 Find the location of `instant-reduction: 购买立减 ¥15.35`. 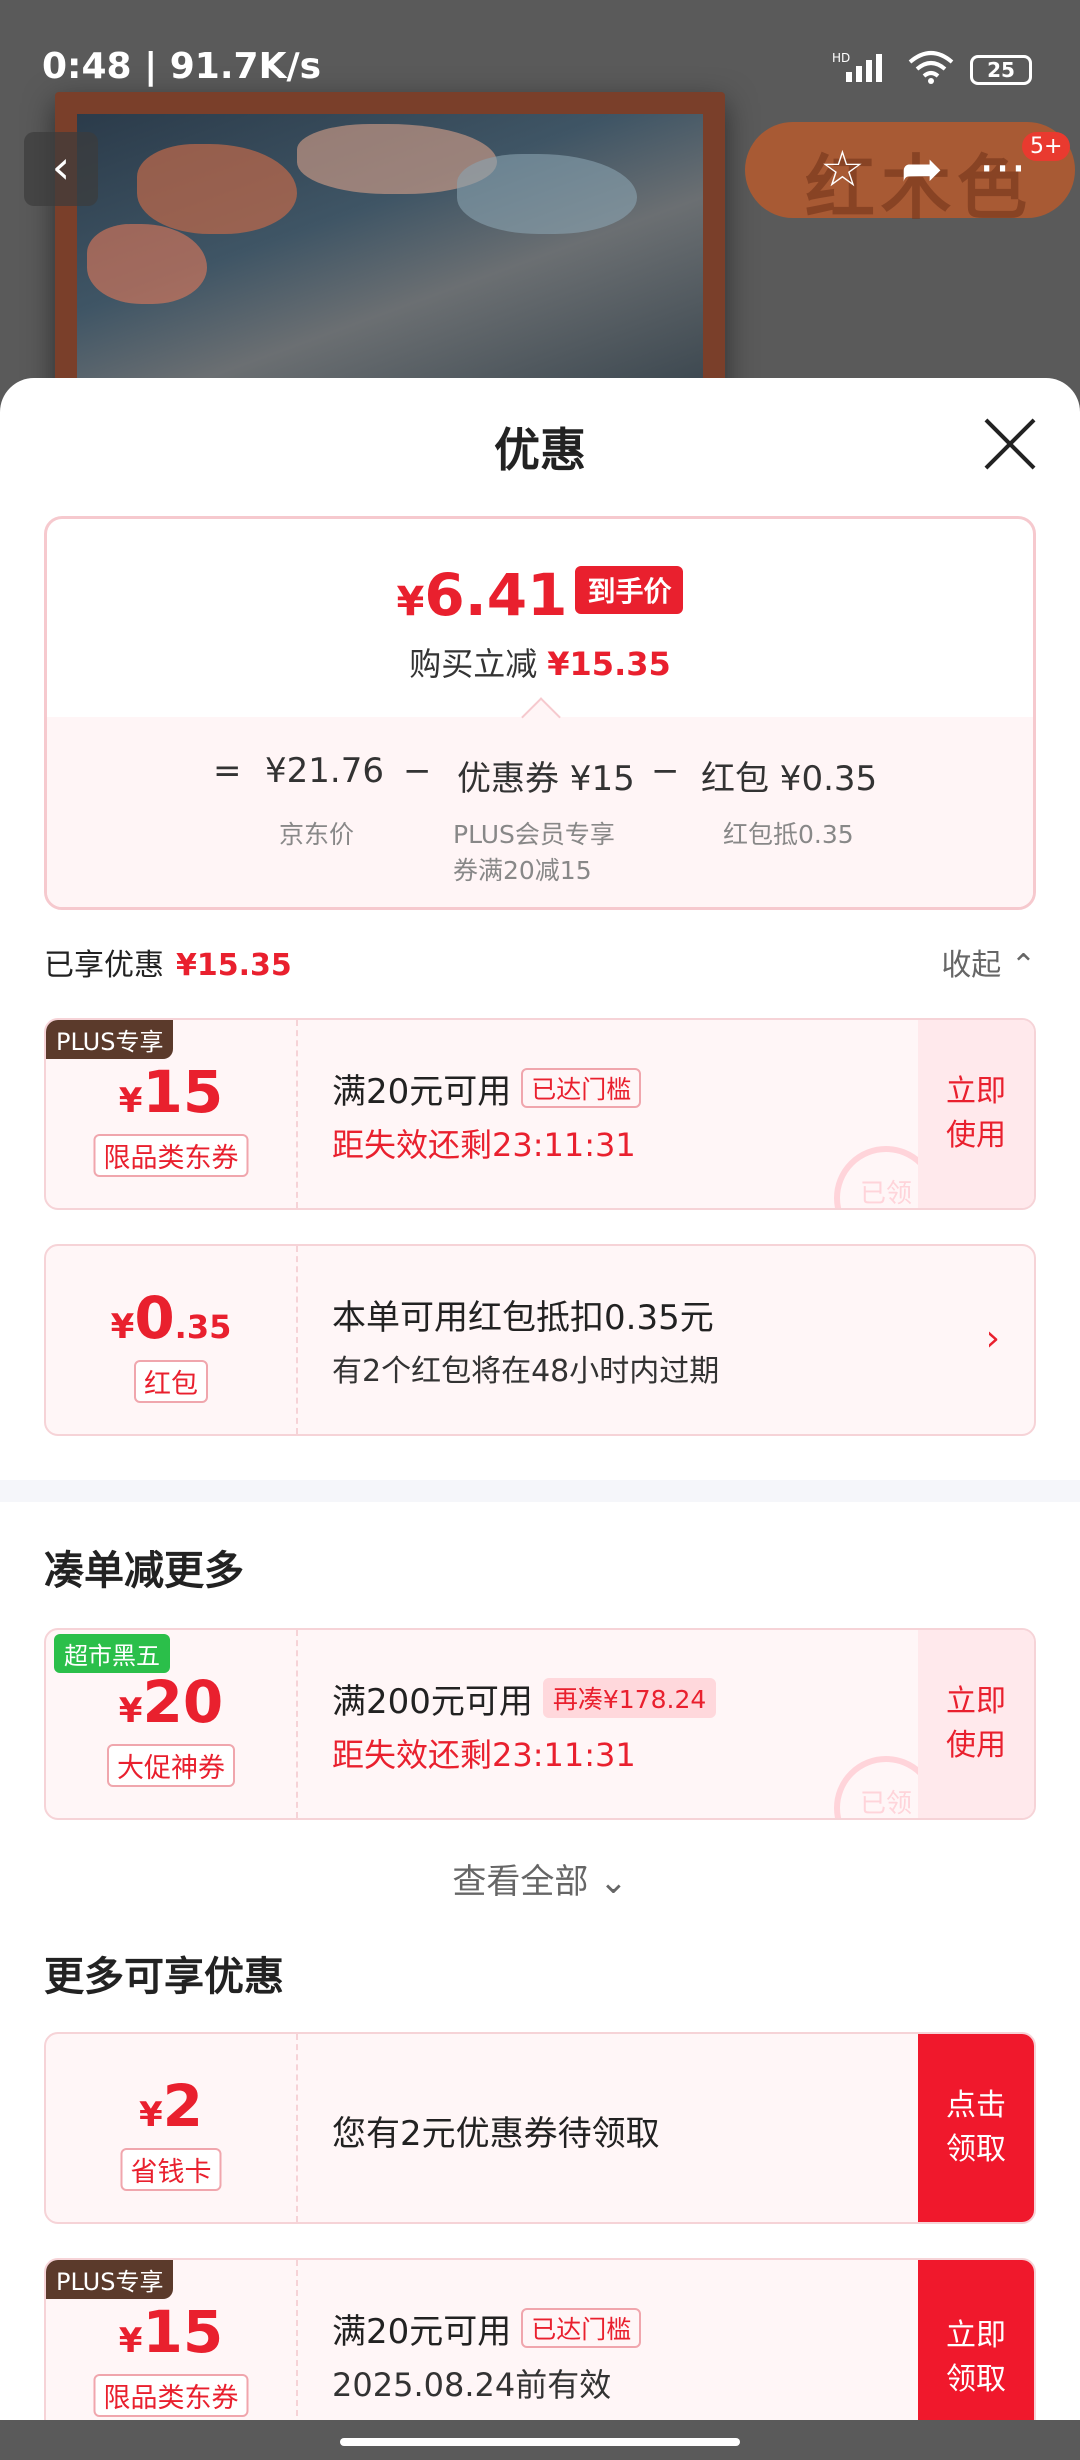

instant-reduction: 购买立减 ¥15.35 is located at coordinates (540, 664).